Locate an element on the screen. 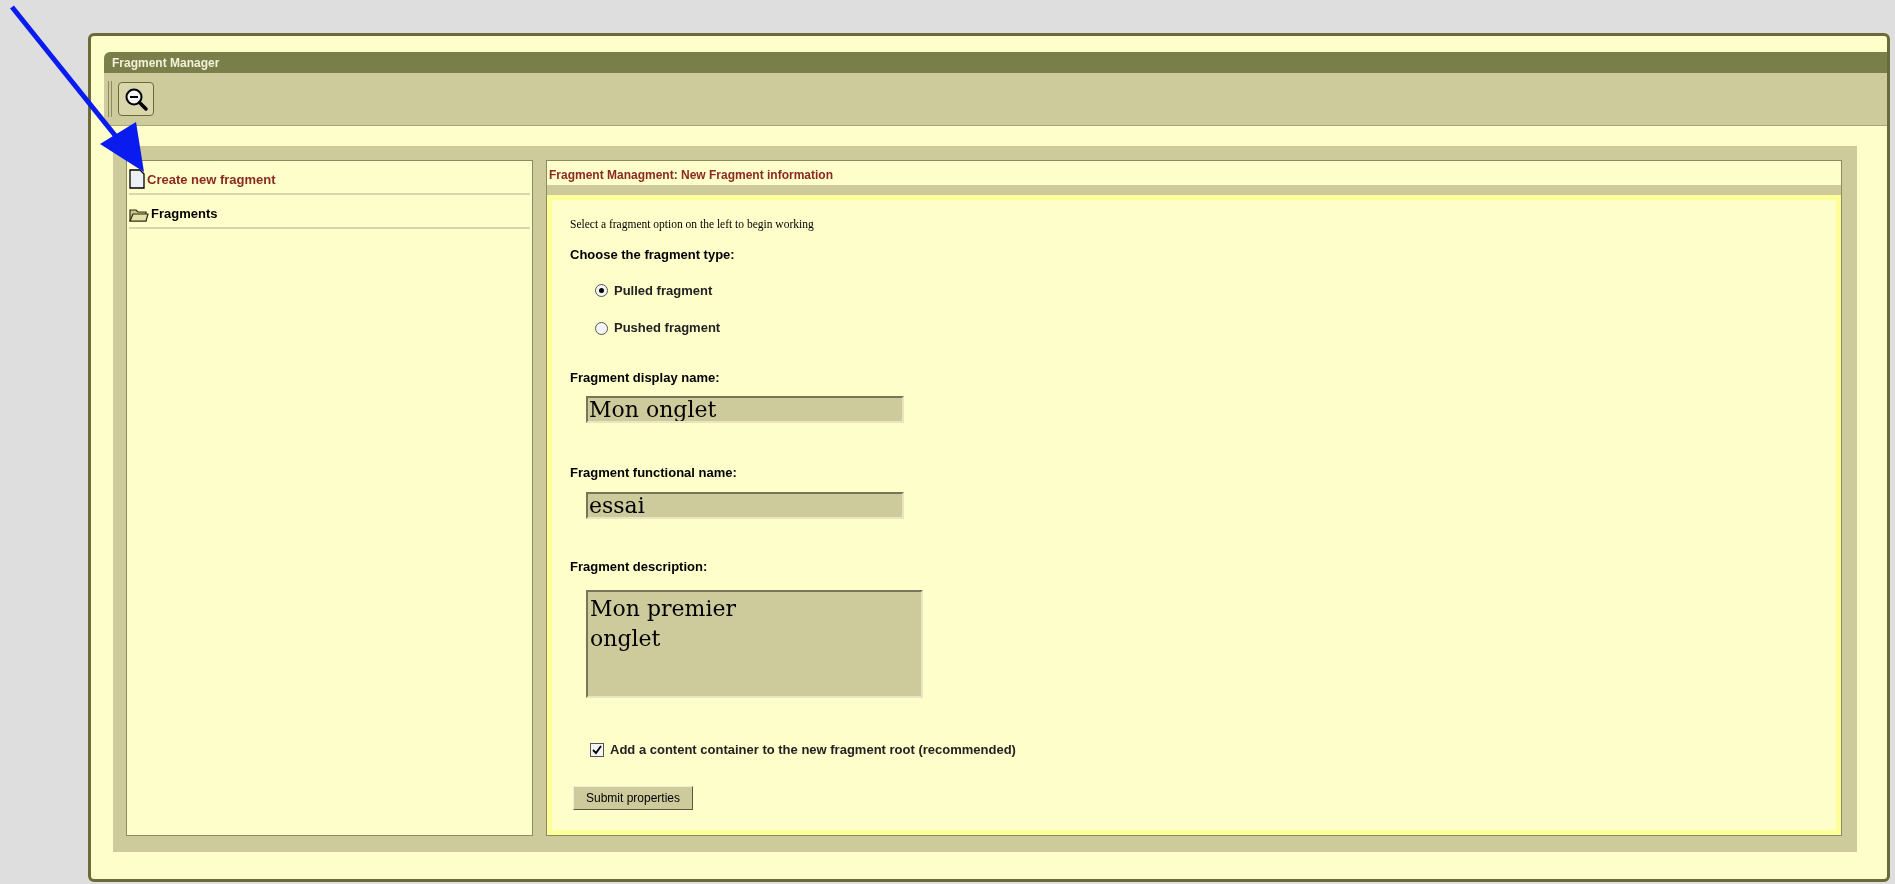 This screenshot has height=884, width=1895. zoom-out-button is located at coordinates (136, 99).